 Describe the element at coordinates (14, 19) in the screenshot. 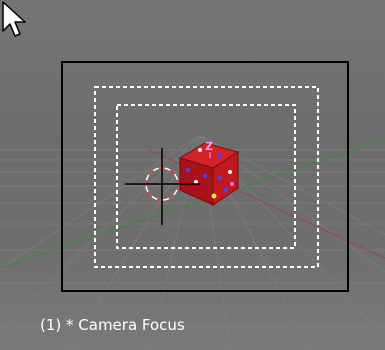

I see `mouse-pointer-icon` at that location.